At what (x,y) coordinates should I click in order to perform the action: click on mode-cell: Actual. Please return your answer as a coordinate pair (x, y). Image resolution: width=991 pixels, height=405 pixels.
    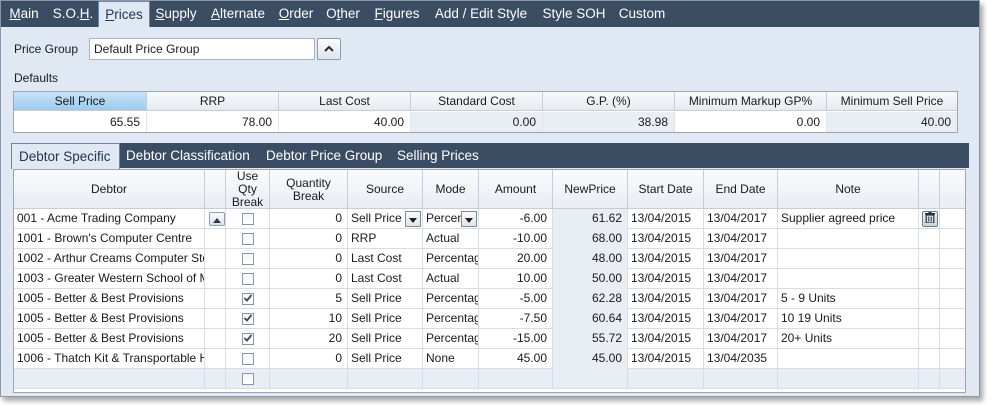
    Looking at the image, I should click on (451, 279).